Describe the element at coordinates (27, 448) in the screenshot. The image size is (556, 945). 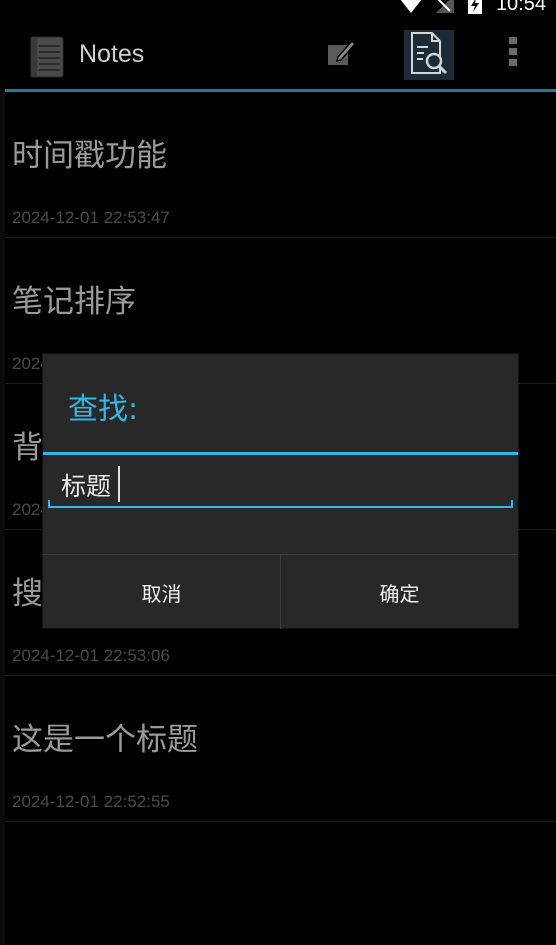
I see `note-title: 背` at that location.